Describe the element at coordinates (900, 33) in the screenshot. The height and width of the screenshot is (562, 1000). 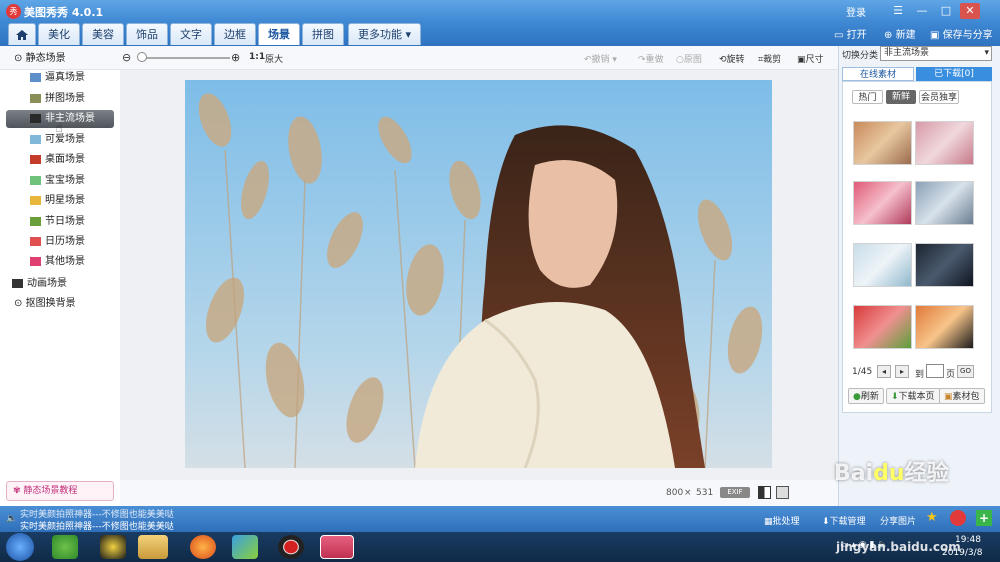
I see `new-button: ⊕ 新建` at that location.